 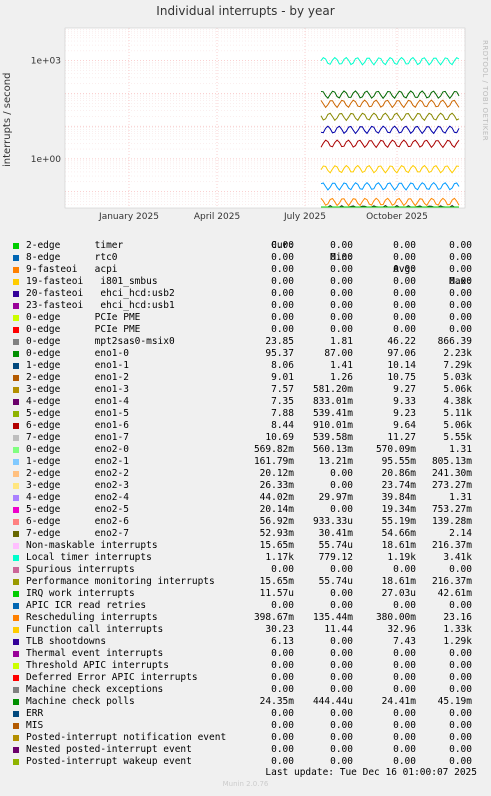 What do you see at coordinates (457, 617) in the screenshot?
I see `legend-max-value: 23.16` at bounding box center [457, 617].